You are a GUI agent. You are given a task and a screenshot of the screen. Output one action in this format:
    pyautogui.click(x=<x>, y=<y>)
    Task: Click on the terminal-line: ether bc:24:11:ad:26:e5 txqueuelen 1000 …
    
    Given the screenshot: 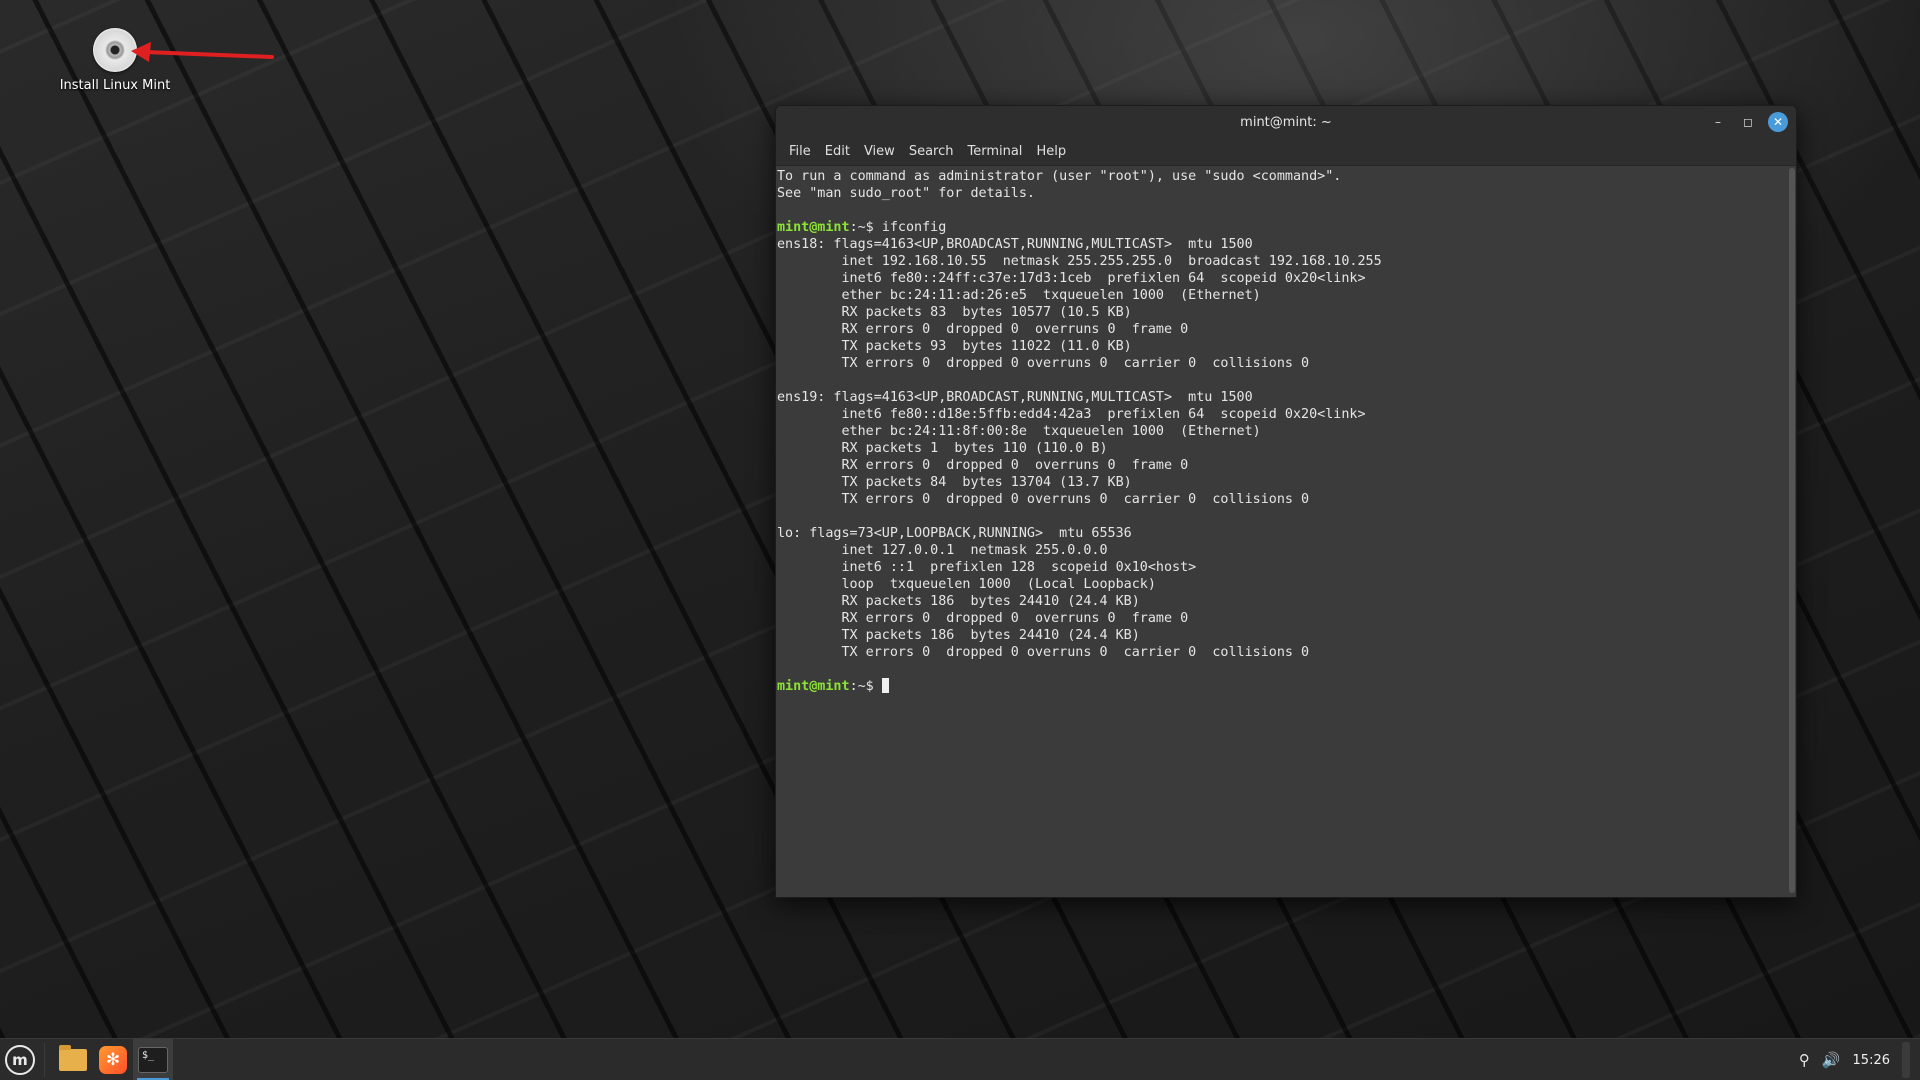 What is the action you would take?
    pyautogui.click(x=1281, y=295)
    